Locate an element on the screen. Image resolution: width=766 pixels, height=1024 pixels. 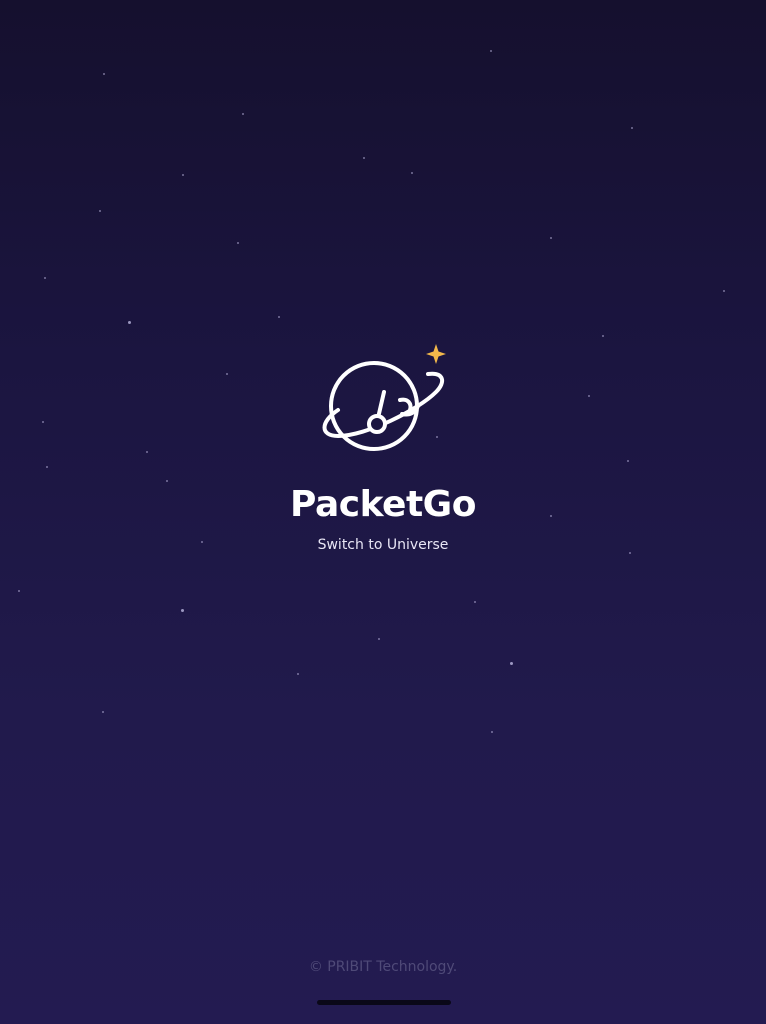
copyright-text: © PRIBIT Technology. is located at coordinates (383, 967).